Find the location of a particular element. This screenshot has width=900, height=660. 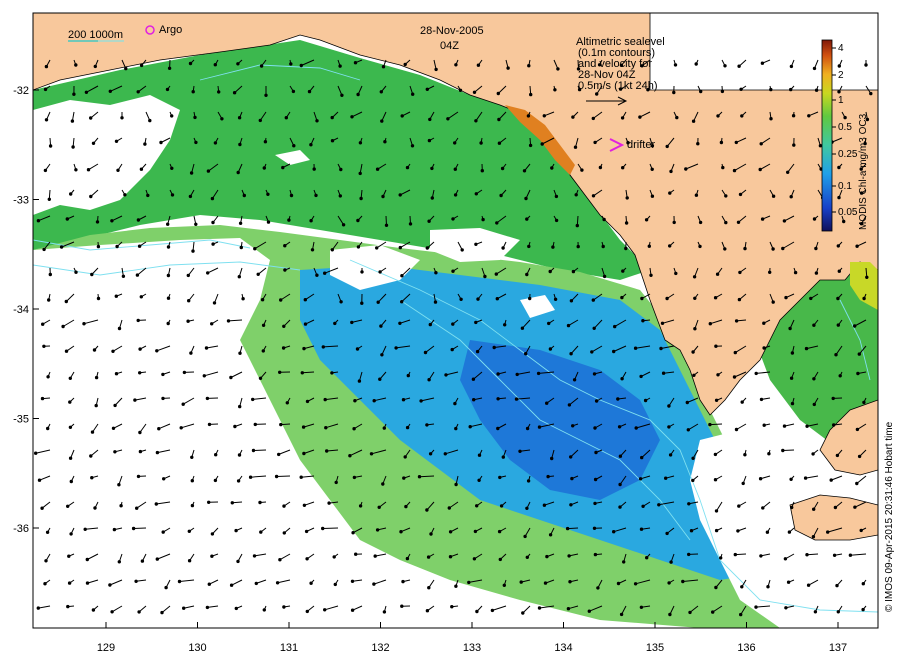

colorbar-tick-label: 0.05 is located at coordinates (848, 212).